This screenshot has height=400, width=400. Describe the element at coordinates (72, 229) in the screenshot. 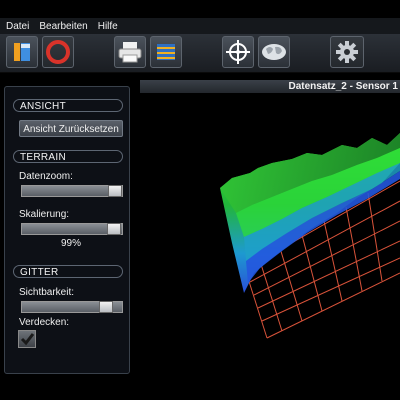

I see `skalierung-slider` at that location.